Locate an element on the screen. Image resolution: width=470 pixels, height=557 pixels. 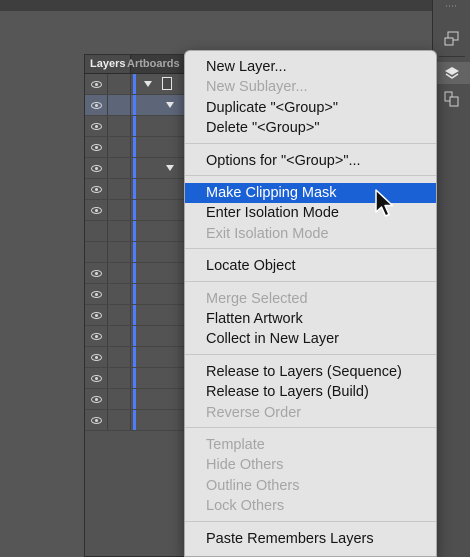
menu-item-make-clipping-mask: Make Clipping Mask is located at coordinates (310, 193).